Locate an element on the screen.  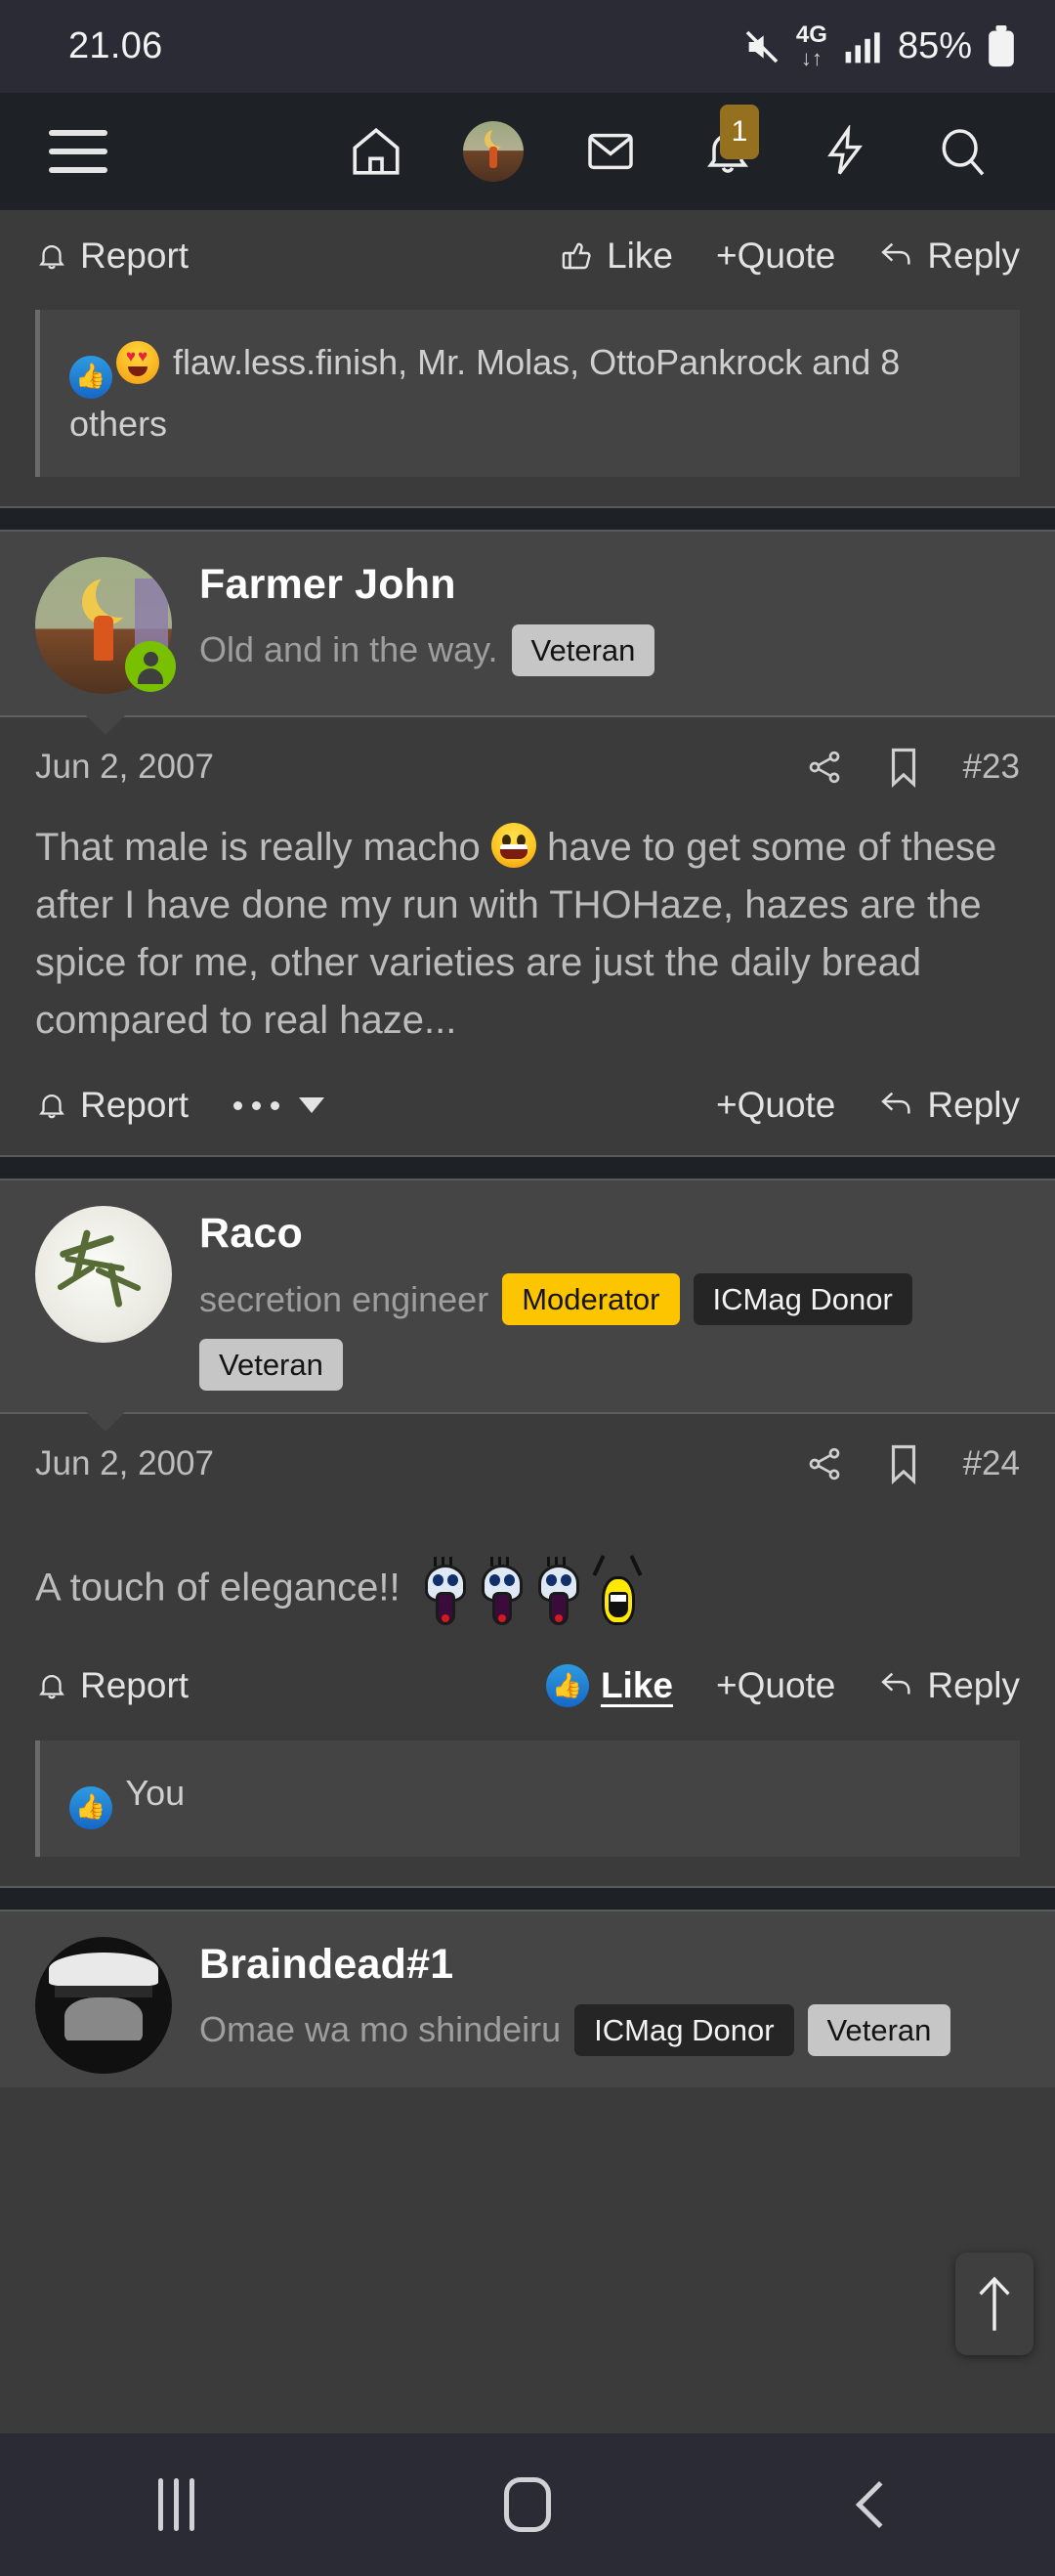
recent-apps-button is located at coordinates (176, 2504).